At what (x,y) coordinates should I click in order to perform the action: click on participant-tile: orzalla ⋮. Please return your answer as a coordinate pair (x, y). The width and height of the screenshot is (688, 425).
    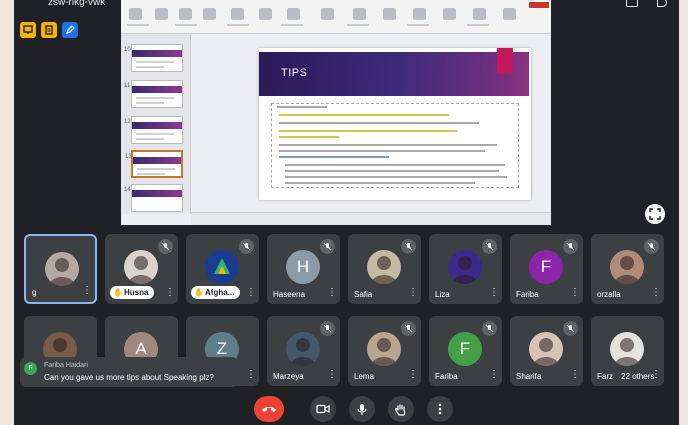
    Looking at the image, I should click on (627, 269).